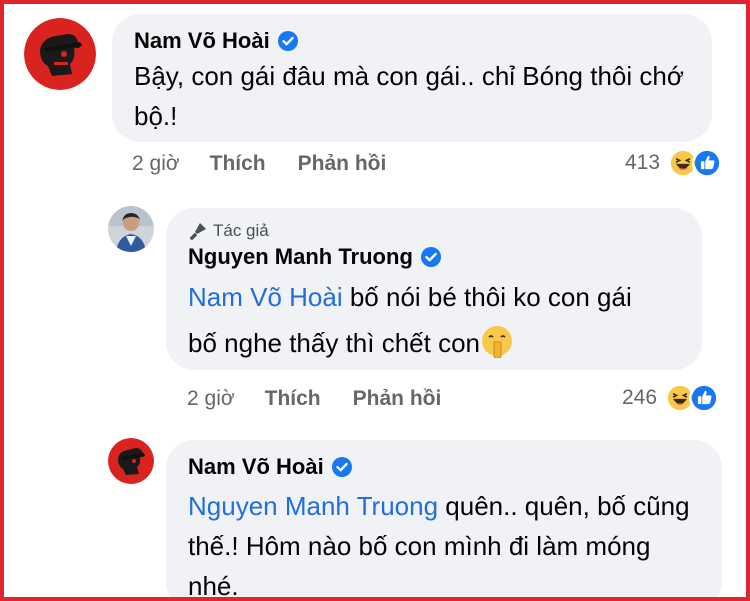 The height and width of the screenshot is (601, 750). What do you see at coordinates (241, 230) in the screenshot?
I see `author-badge-label: Tác giả` at bounding box center [241, 230].